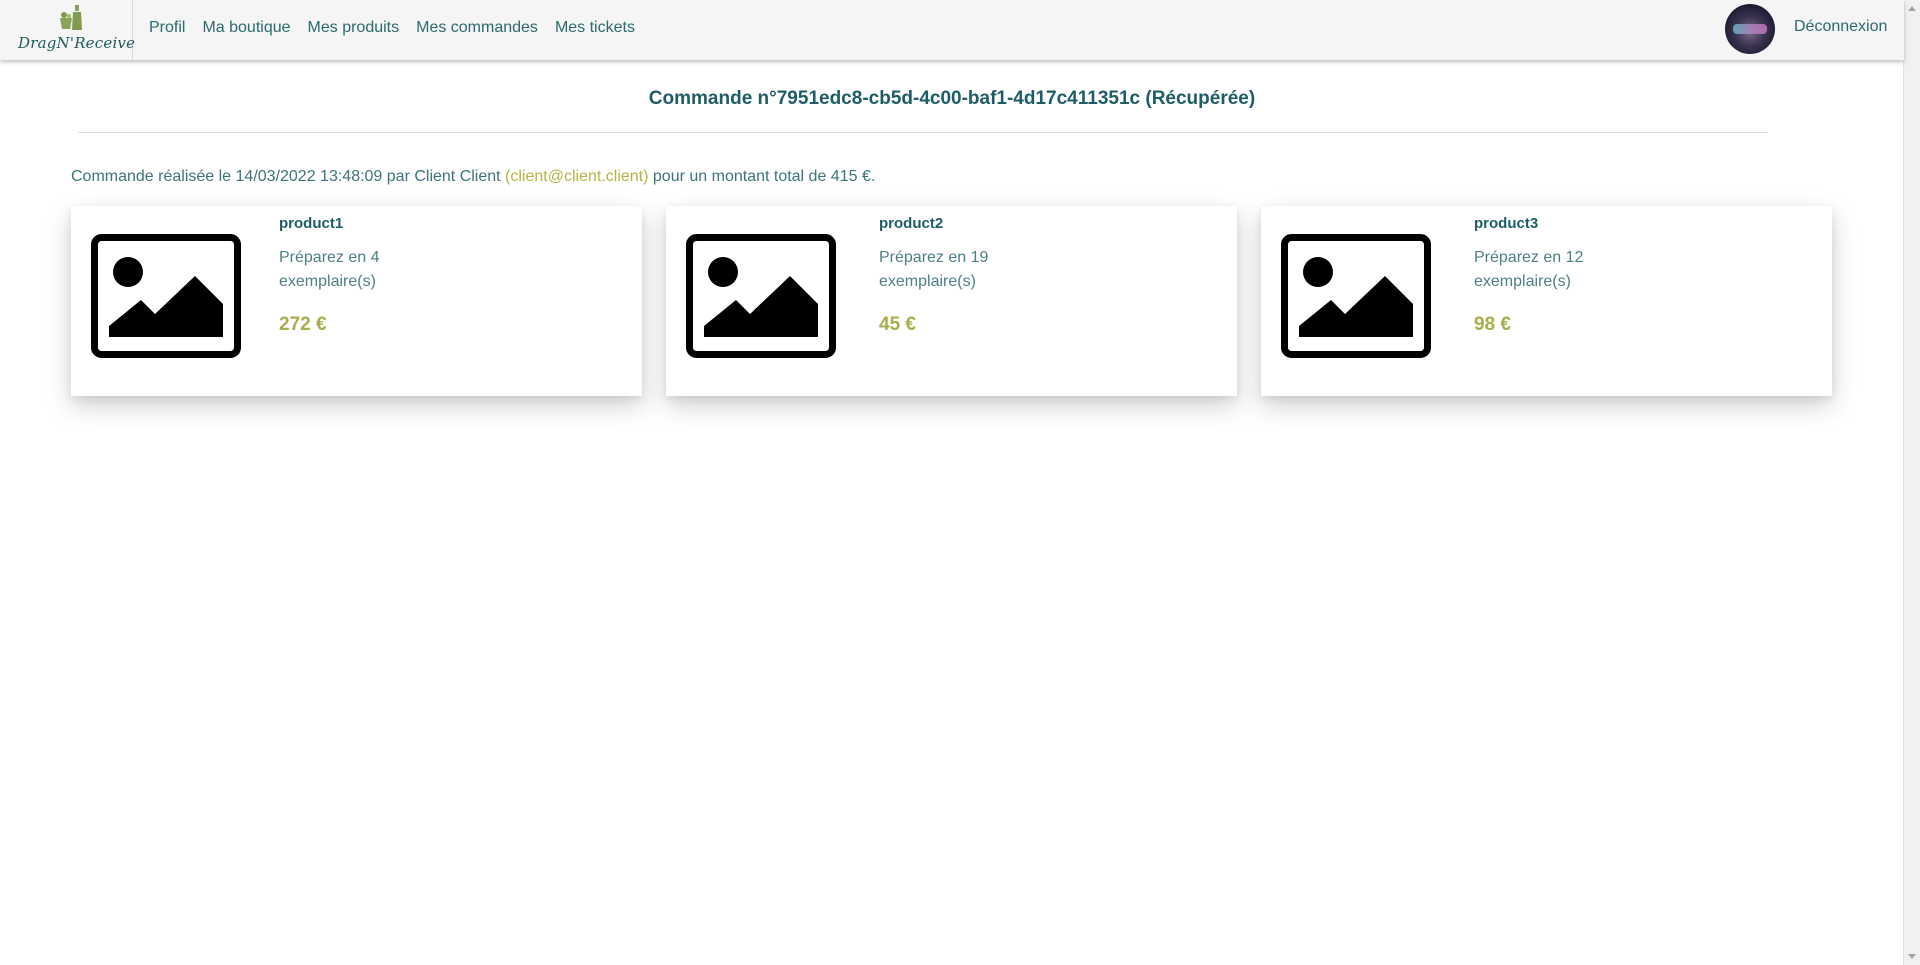 The width and height of the screenshot is (1920, 965). What do you see at coordinates (329, 269) in the screenshot?
I see `product-quantity: Préparez en 4 exemplaire(s)` at bounding box center [329, 269].